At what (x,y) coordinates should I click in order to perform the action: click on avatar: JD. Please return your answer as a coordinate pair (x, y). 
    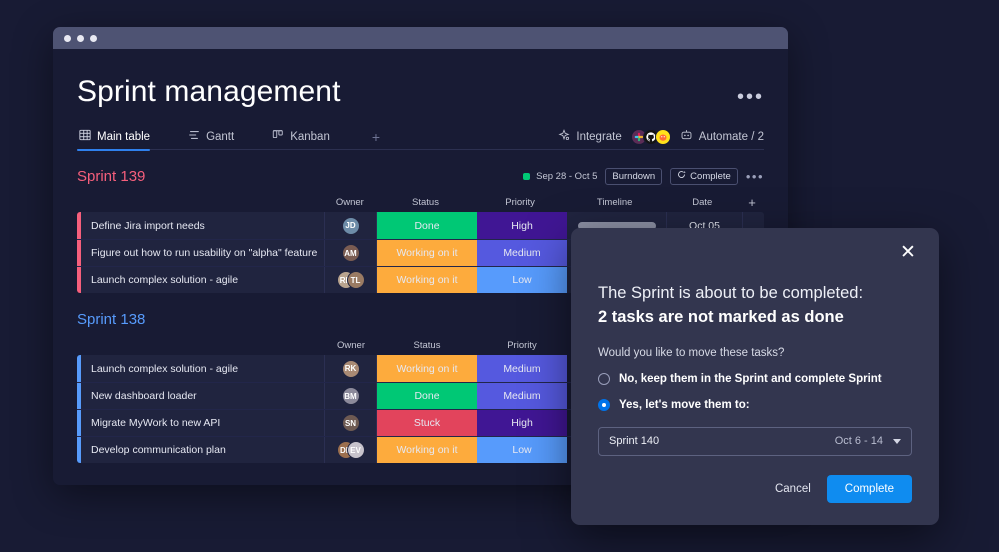
    Looking at the image, I should click on (350, 225).